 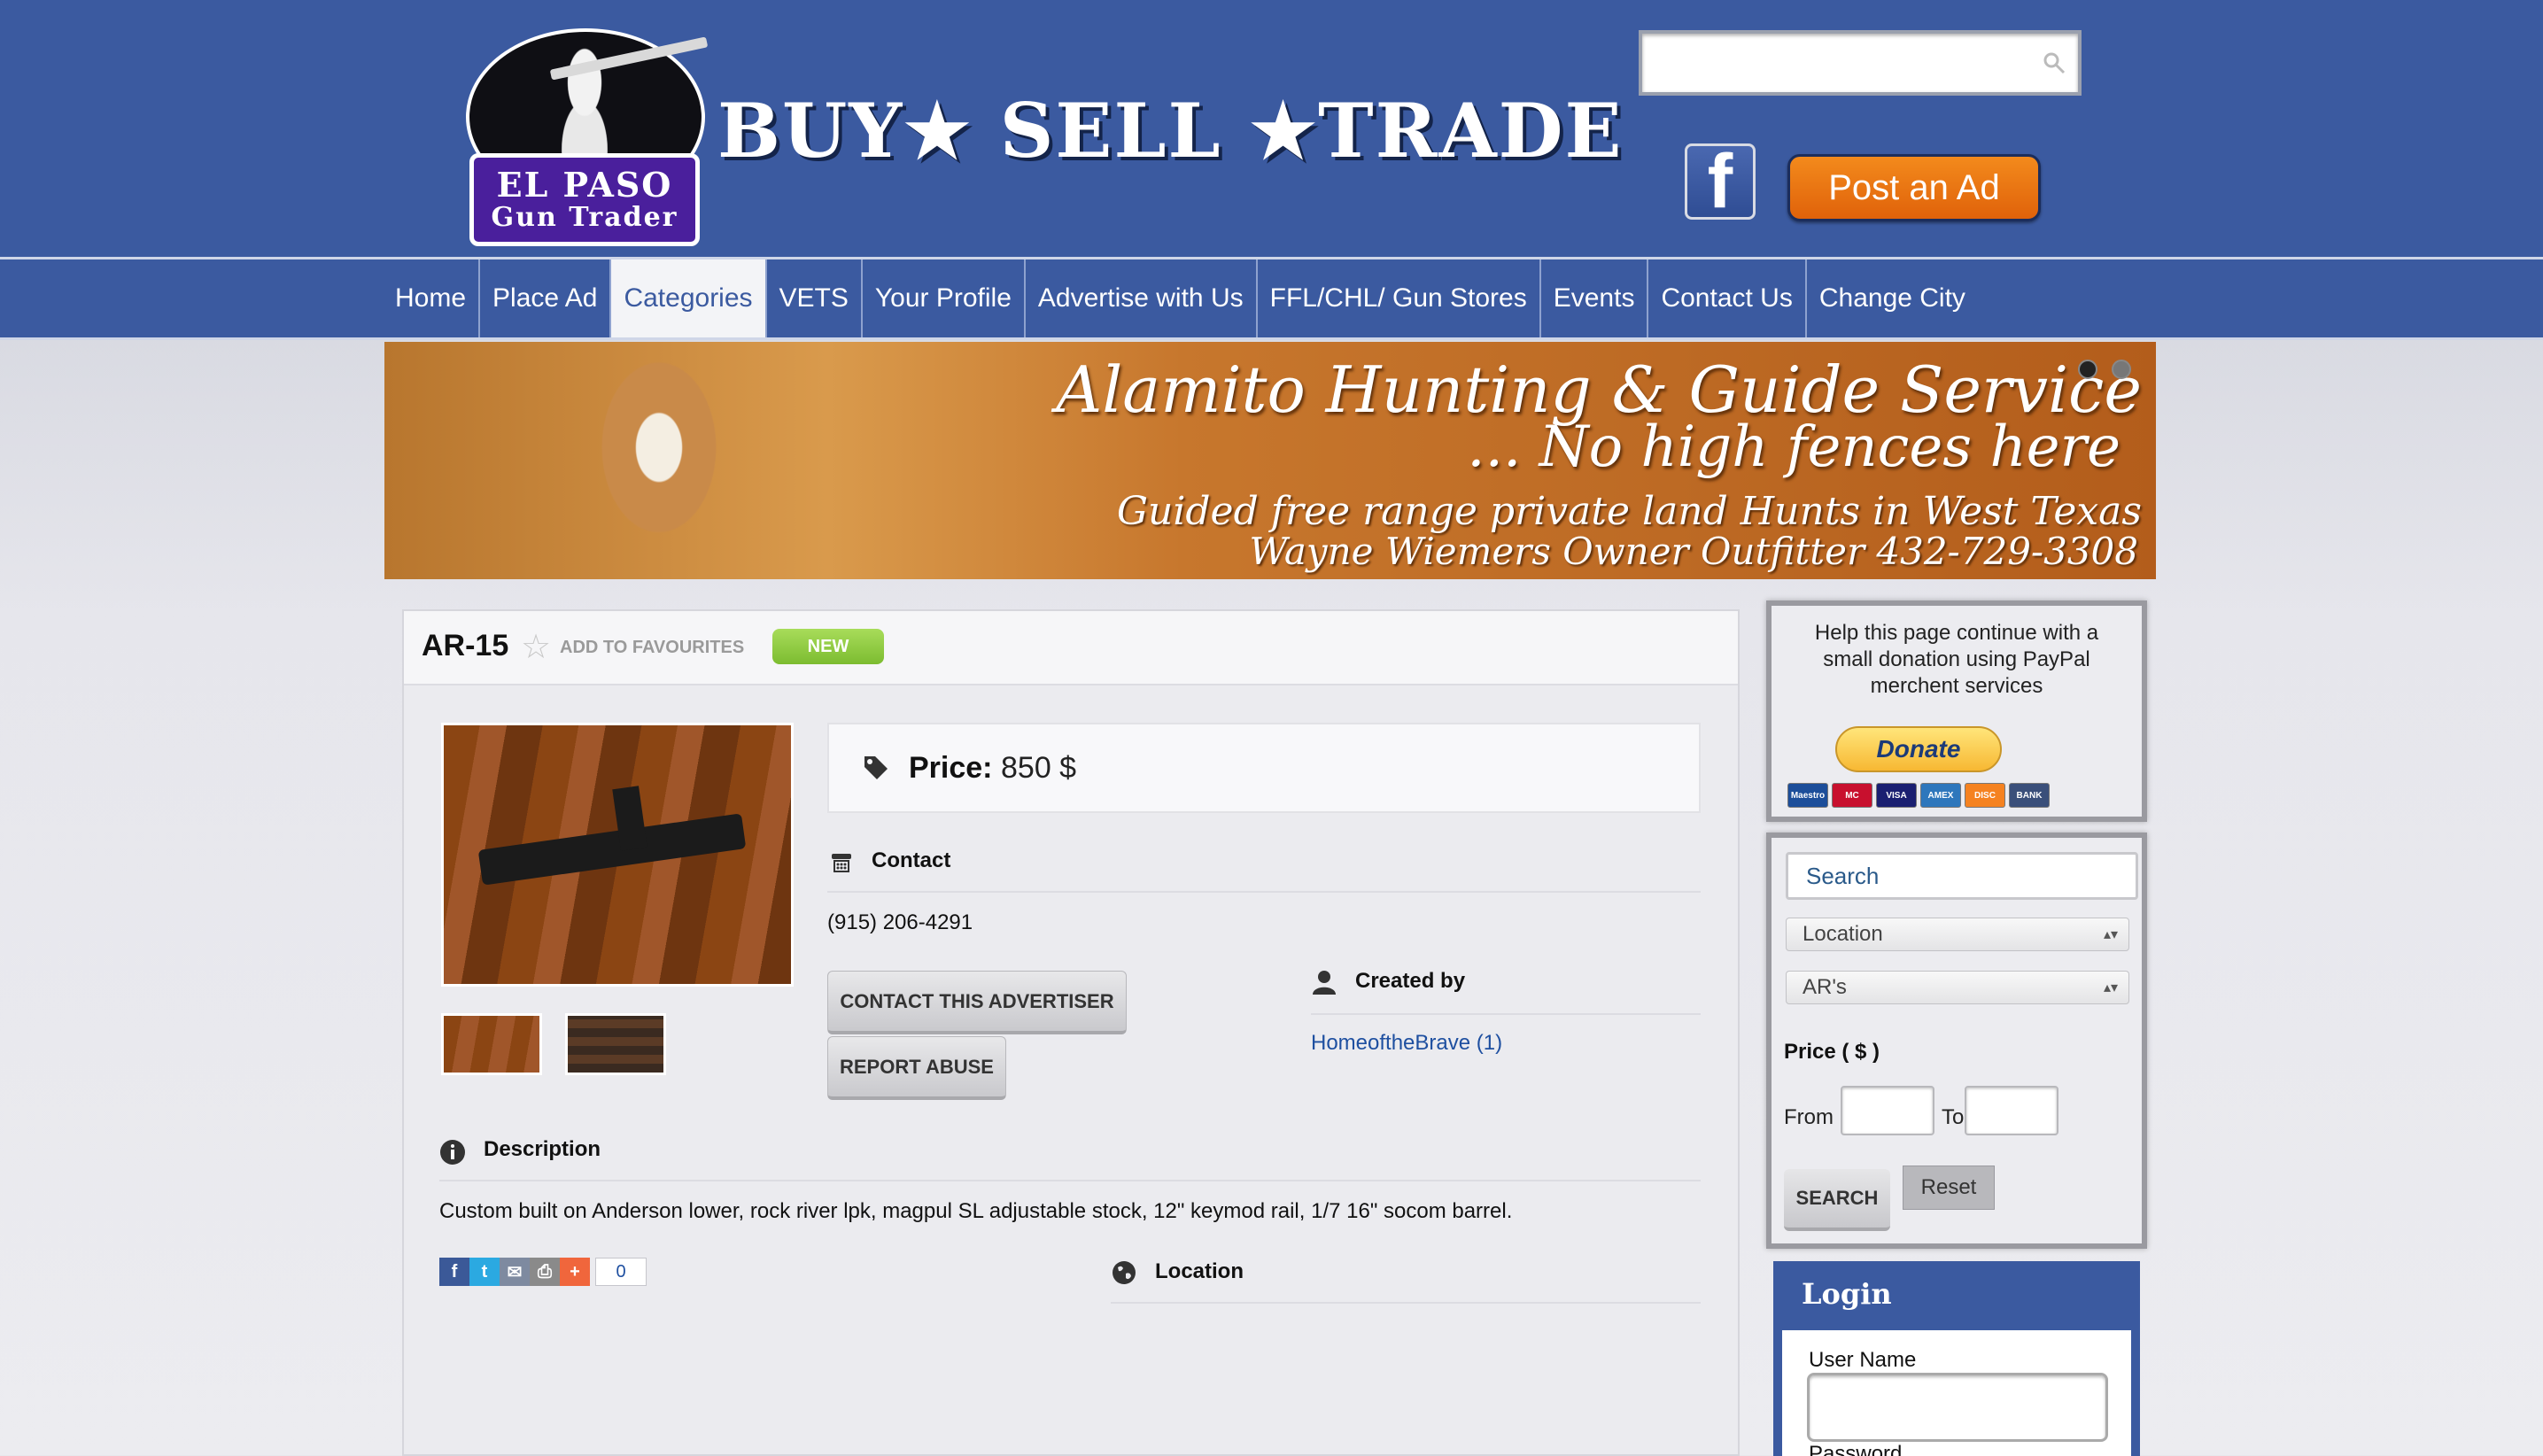 What do you see at coordinates (1125, 1273) in the screenshot?
I see `globe-icon` at bounding box center [1125, 1273].